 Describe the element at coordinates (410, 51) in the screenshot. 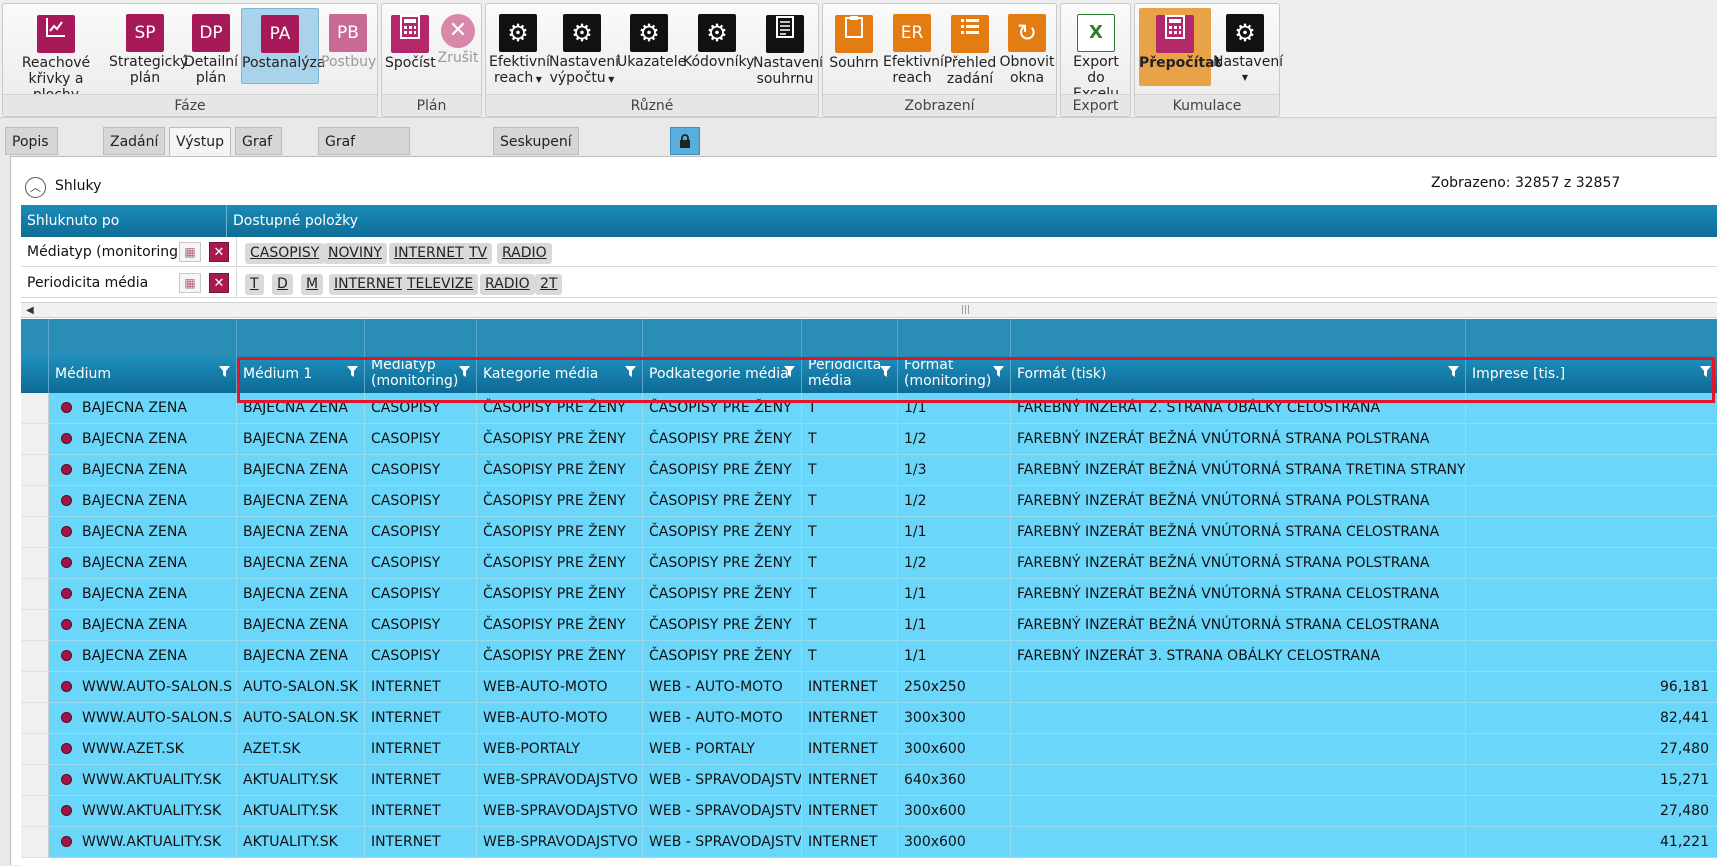

I see `spocist-button: Spočíst` at that location.